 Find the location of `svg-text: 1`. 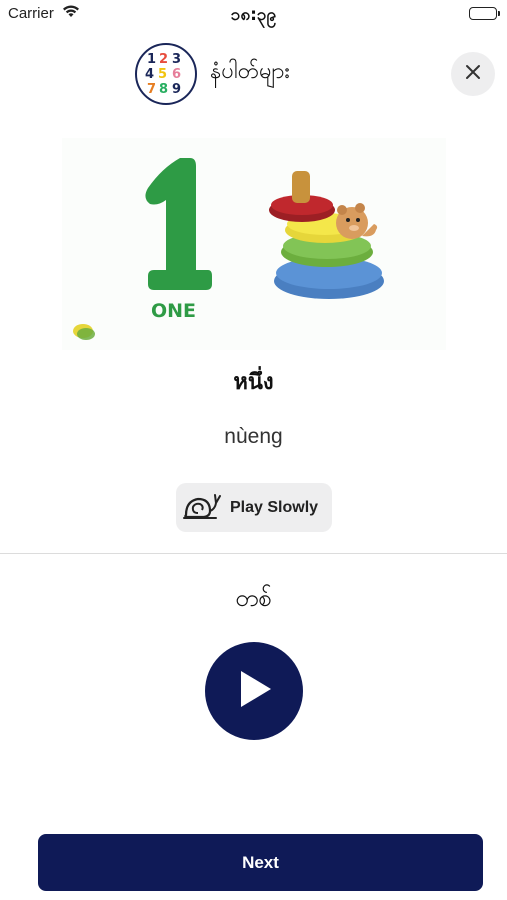

svg-text: 1 is located at coordinates (151, 59).